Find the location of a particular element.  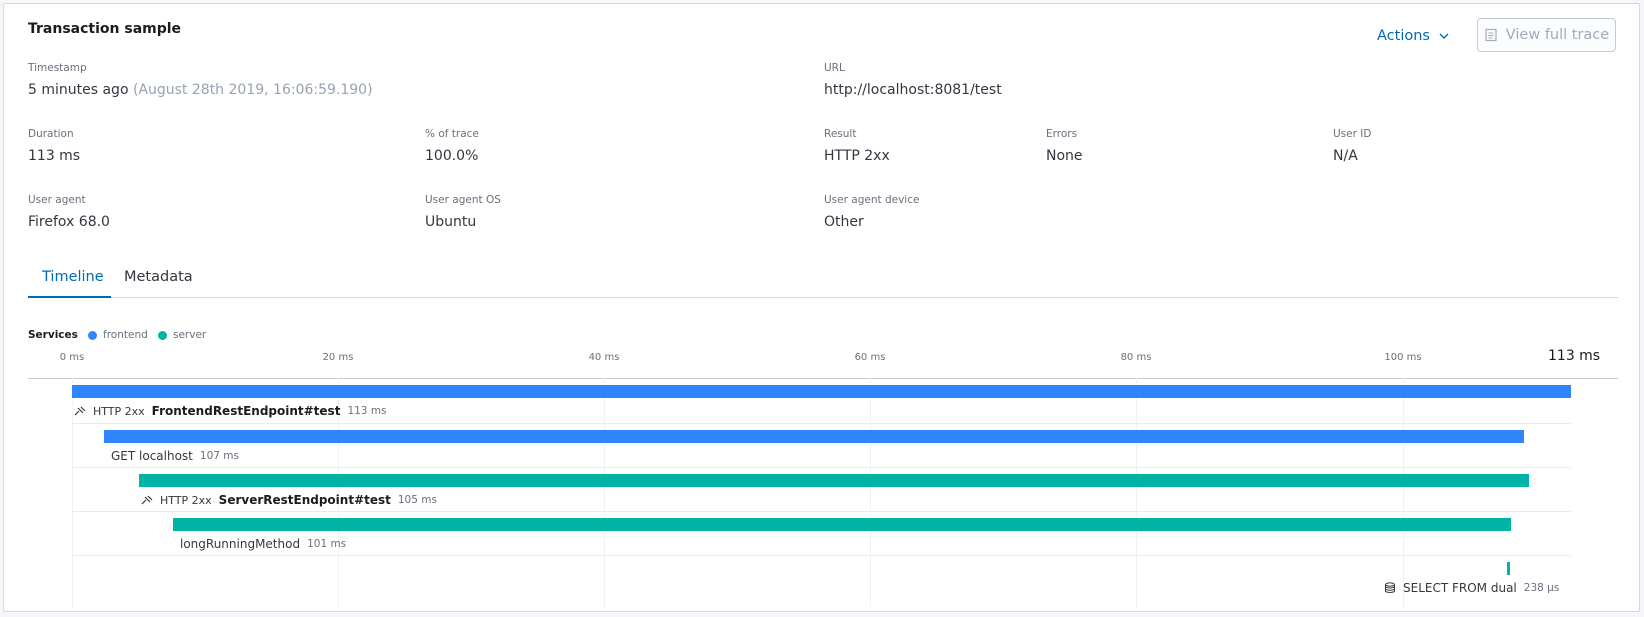

duration-value: 113 ms is located at coordinates (54, 156).